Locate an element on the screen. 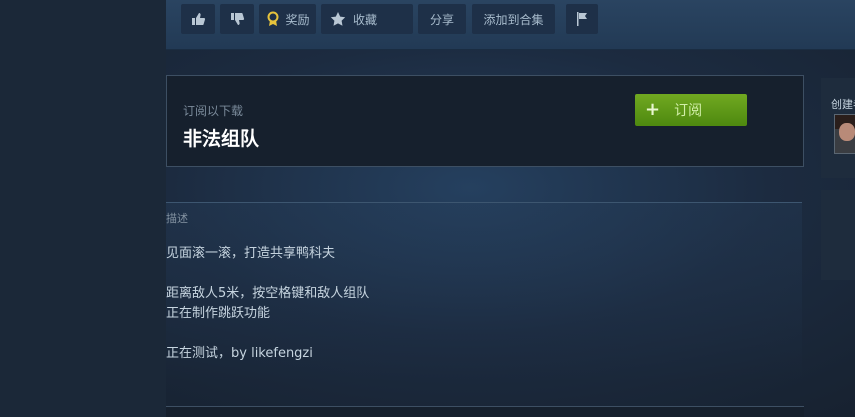  thumbs-down-icon is located at coordinates (238, 19).